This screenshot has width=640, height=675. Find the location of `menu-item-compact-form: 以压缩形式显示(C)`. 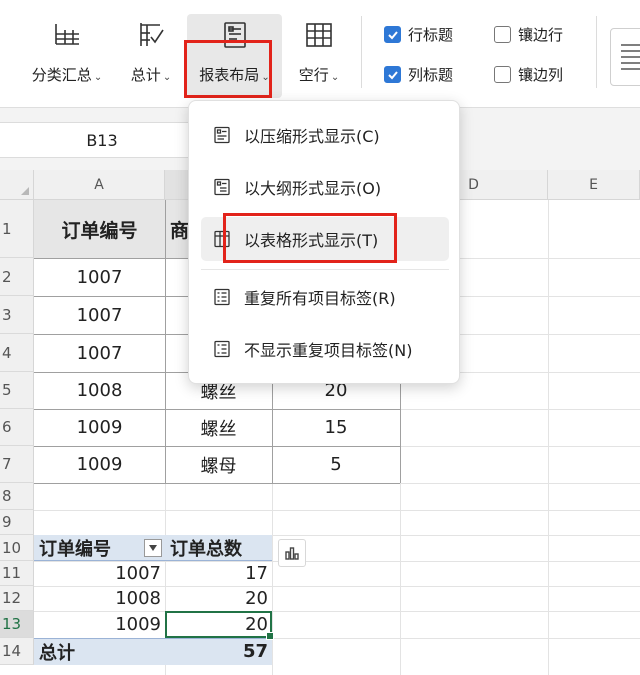

menu-item-compact-form: 以压缩形式显示(C) is located at coordinates (325, 135).